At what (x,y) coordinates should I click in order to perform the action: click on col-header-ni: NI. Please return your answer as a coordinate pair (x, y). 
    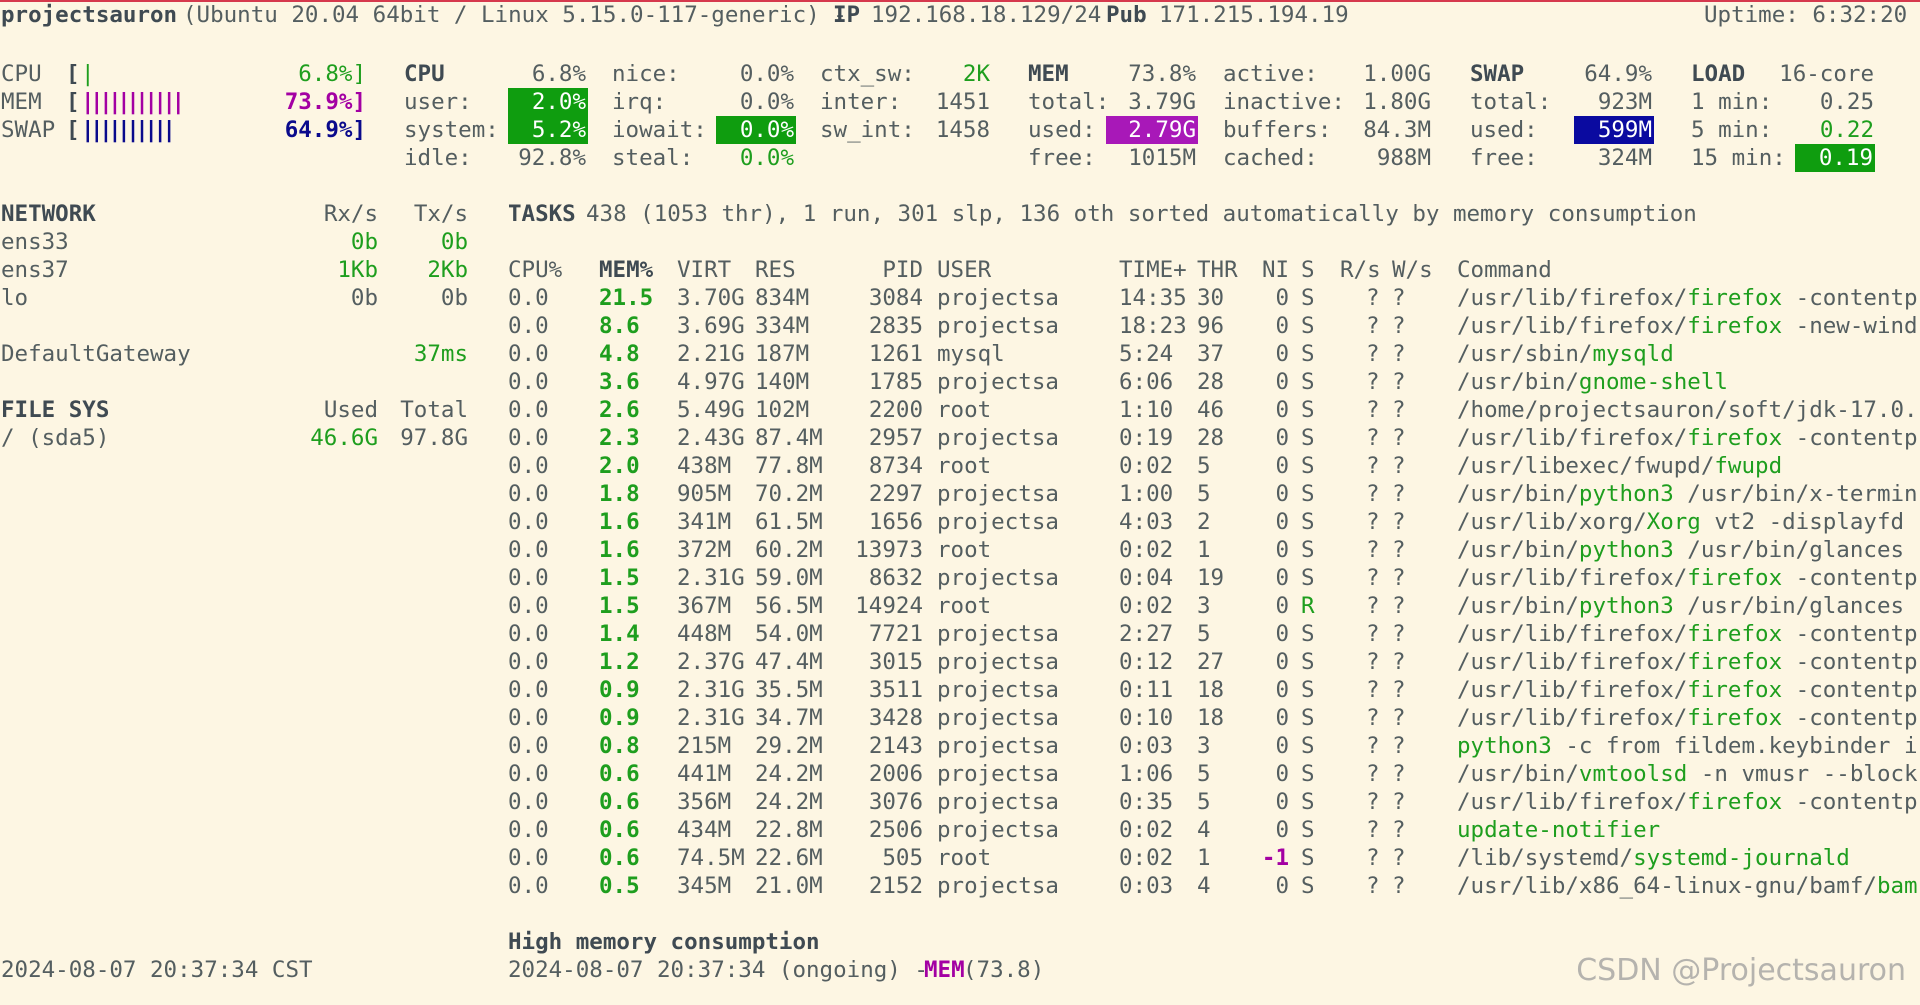
    Looking at the image, I should click on (1275, 270).